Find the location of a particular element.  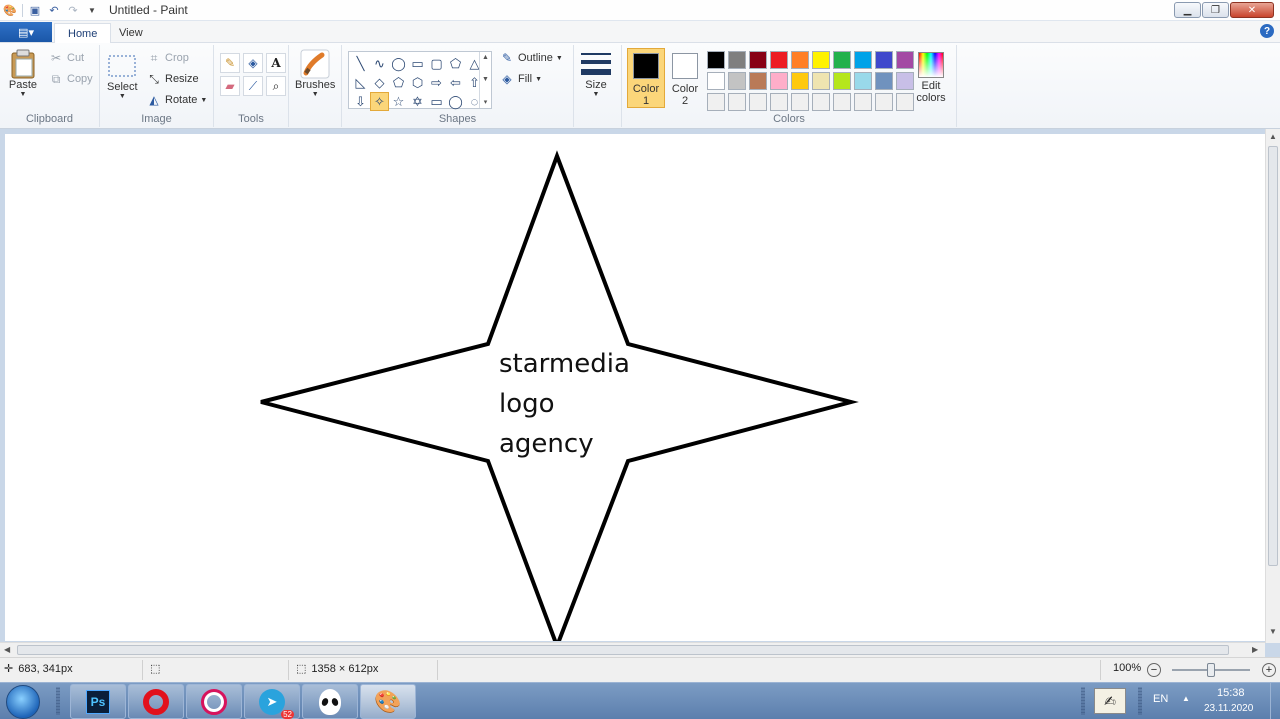

taskbar-paint: 🎨 is located at coordinates (388, 701).